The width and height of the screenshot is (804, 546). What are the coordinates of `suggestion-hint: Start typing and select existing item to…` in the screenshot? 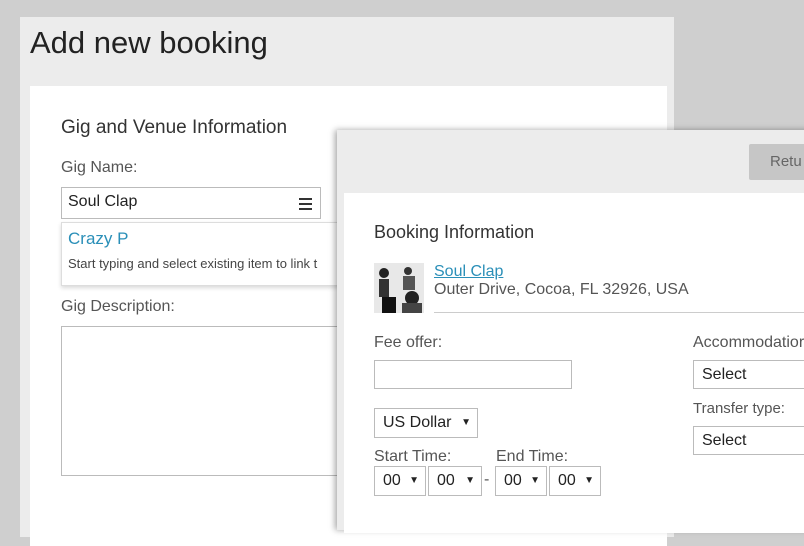 It's located at (193, 263).